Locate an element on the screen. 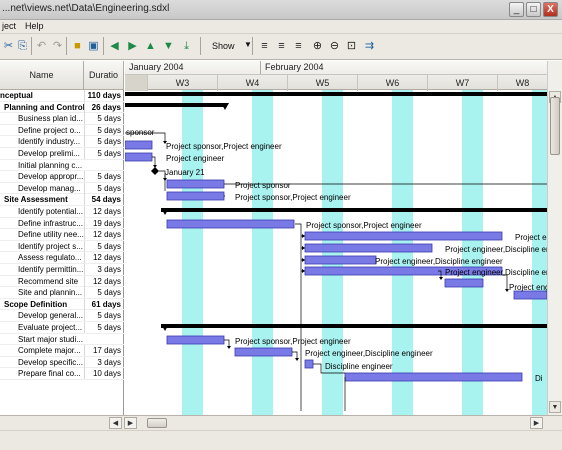 This screenshot has width=562, height=450. duration-column-header: Duratio is located at coordinates (104, 75).